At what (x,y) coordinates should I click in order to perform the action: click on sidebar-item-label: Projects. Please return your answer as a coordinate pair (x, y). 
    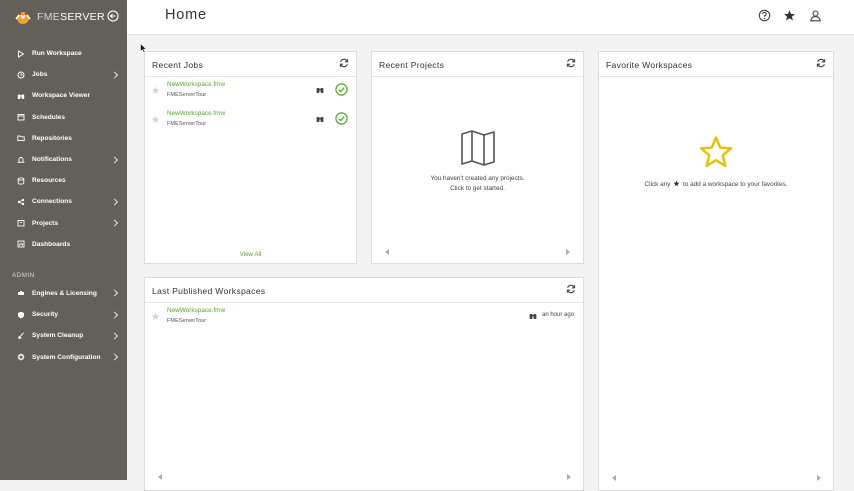
    Looking at the image, I should click on (45, 223).